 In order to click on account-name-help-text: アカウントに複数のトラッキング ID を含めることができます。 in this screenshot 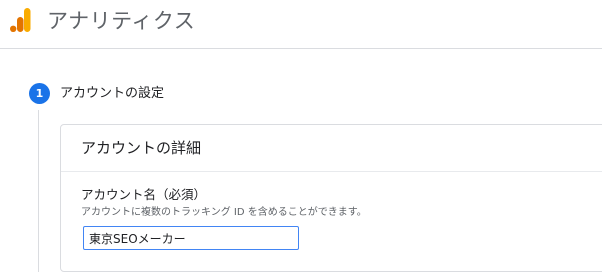, I will do `click(224, 212)`.